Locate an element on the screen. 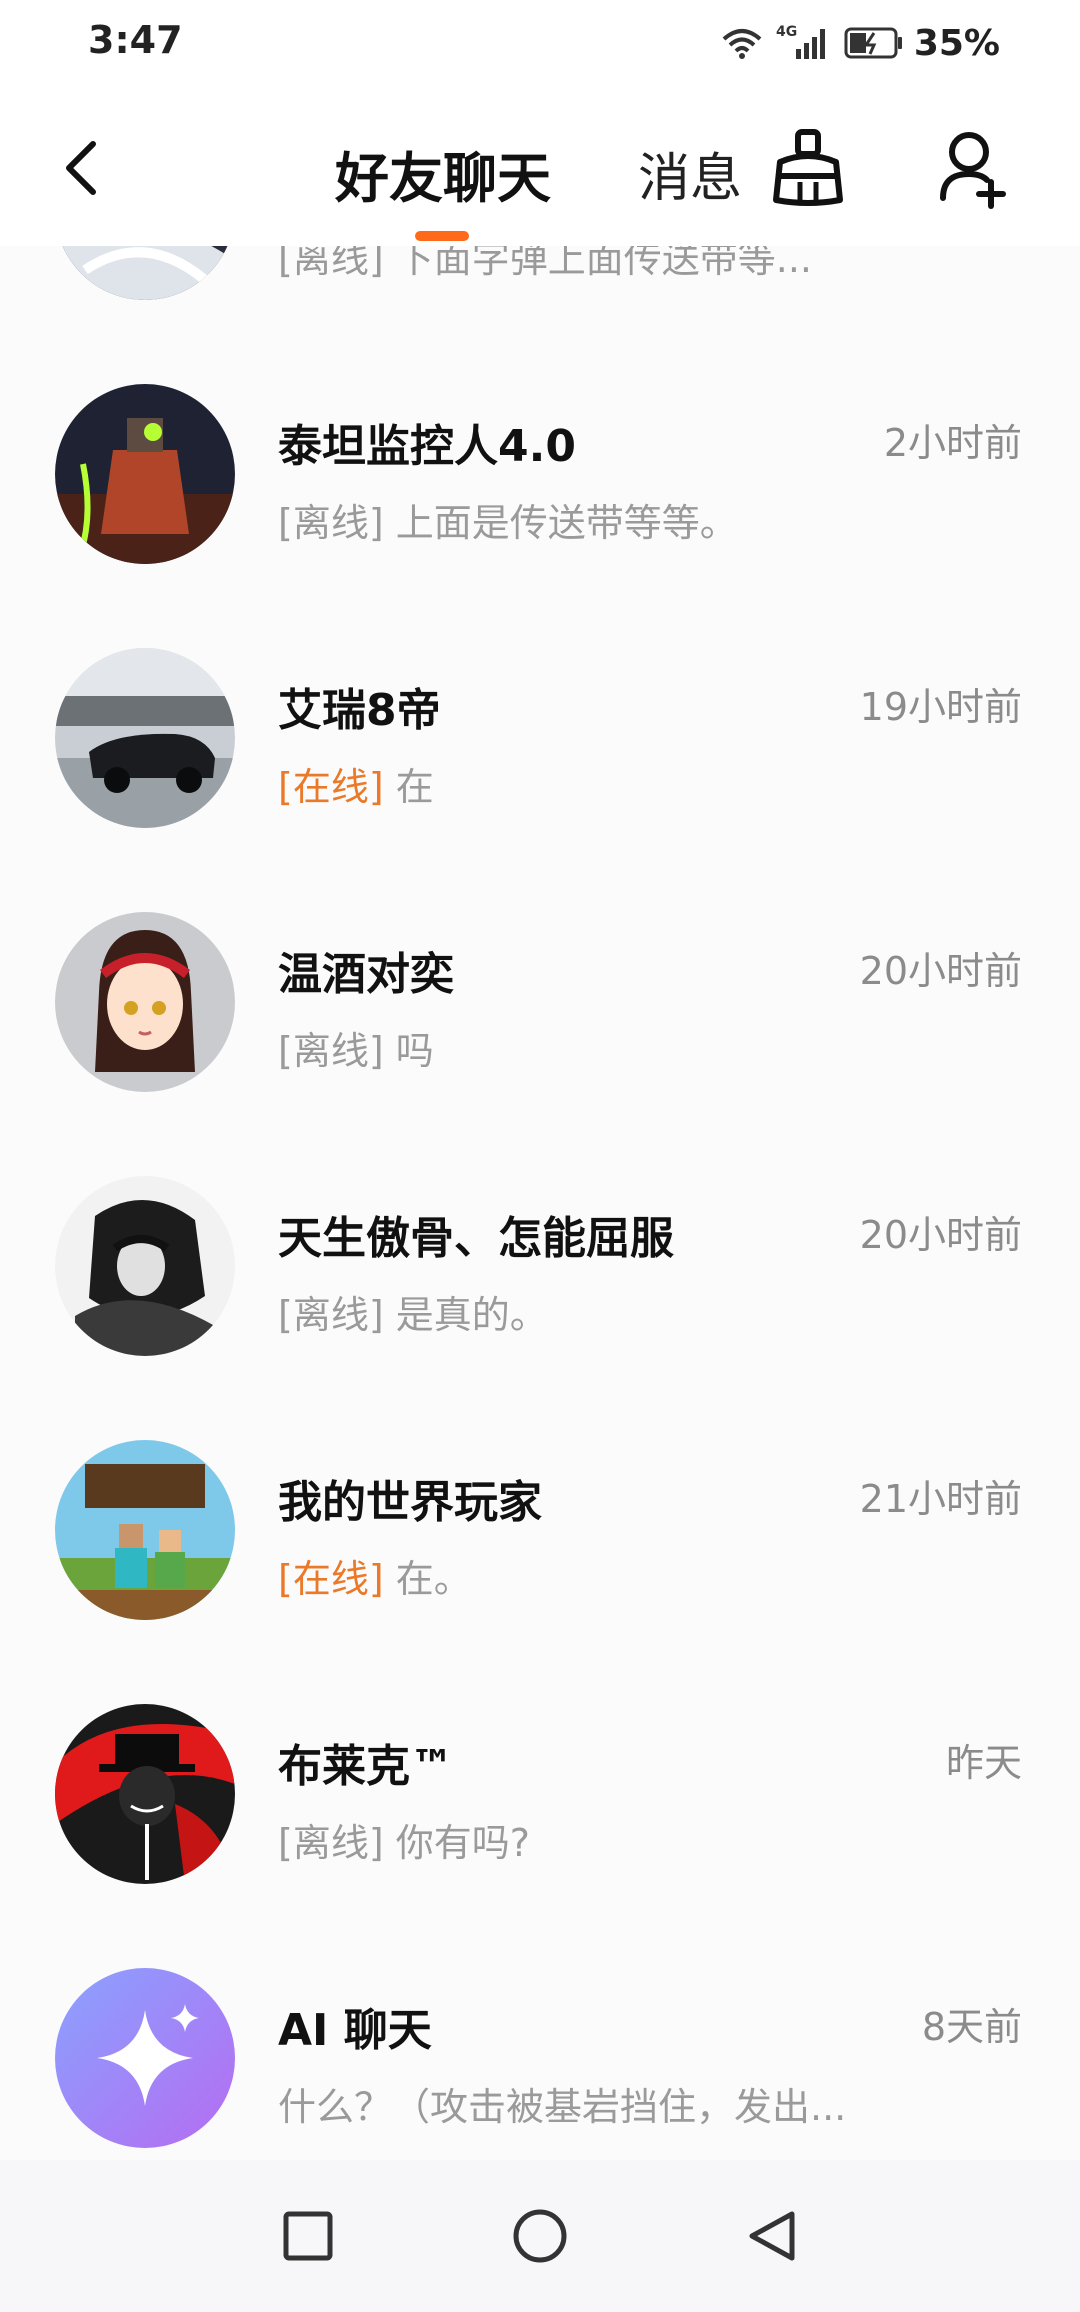 The width and height of the screenshot is (1080, 2312). chat-item: 天生傲骨、怎能屈服 20小时前 [离线] 是真的。 is located at coordinates (540, 1236).